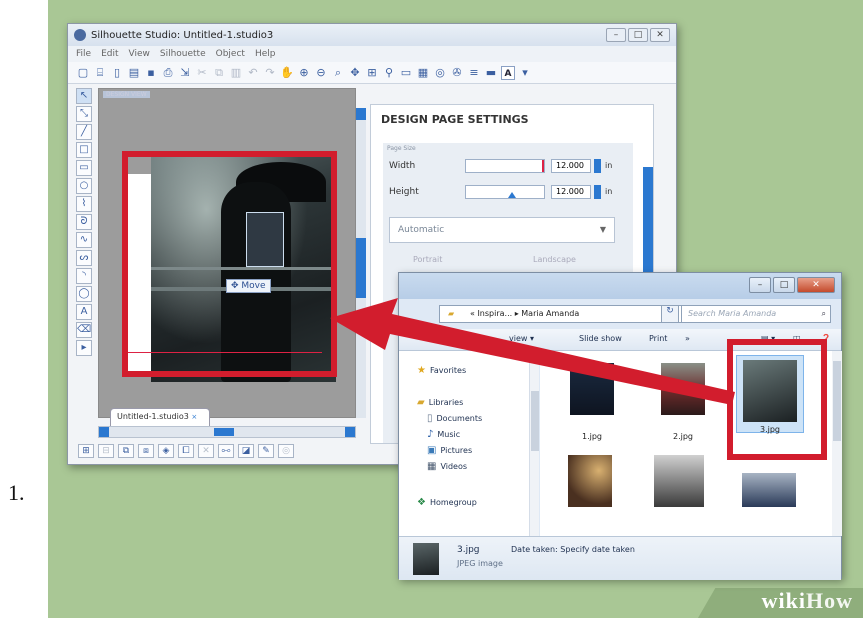 The width and height of the screenshot is (863, 618). What do you see at coordinates (683, 400) in the screenshot?
I see `file-thumbnail: 2.jpg` at bounding box center [683, 400].